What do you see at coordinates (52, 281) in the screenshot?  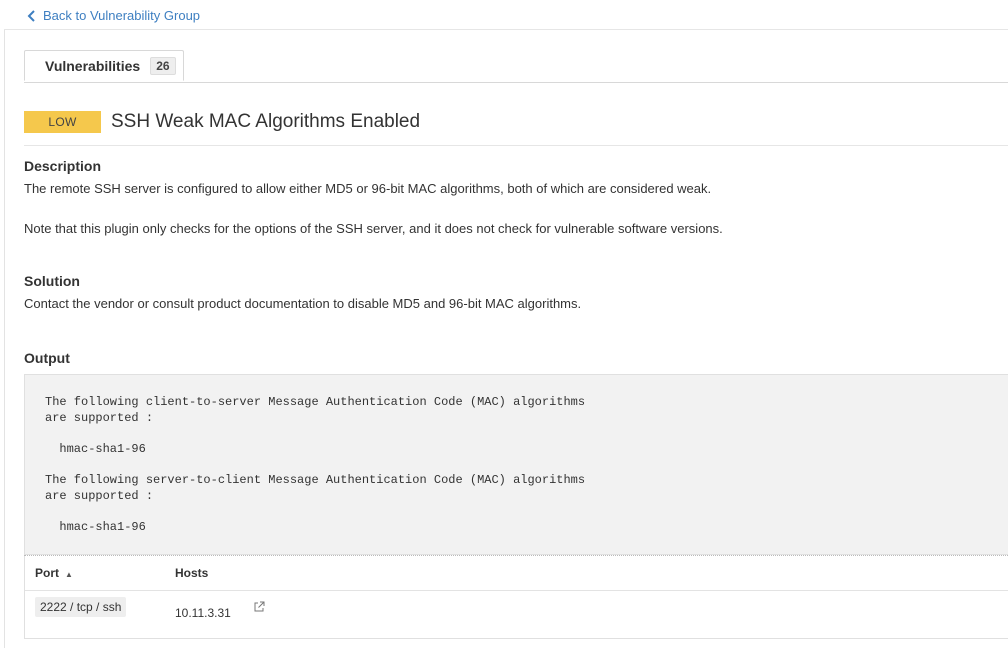 I see `solution-heading: Solution` at bounding box center [52, 281].